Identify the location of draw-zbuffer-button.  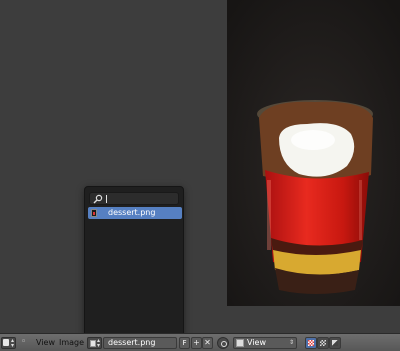
(335, 343).